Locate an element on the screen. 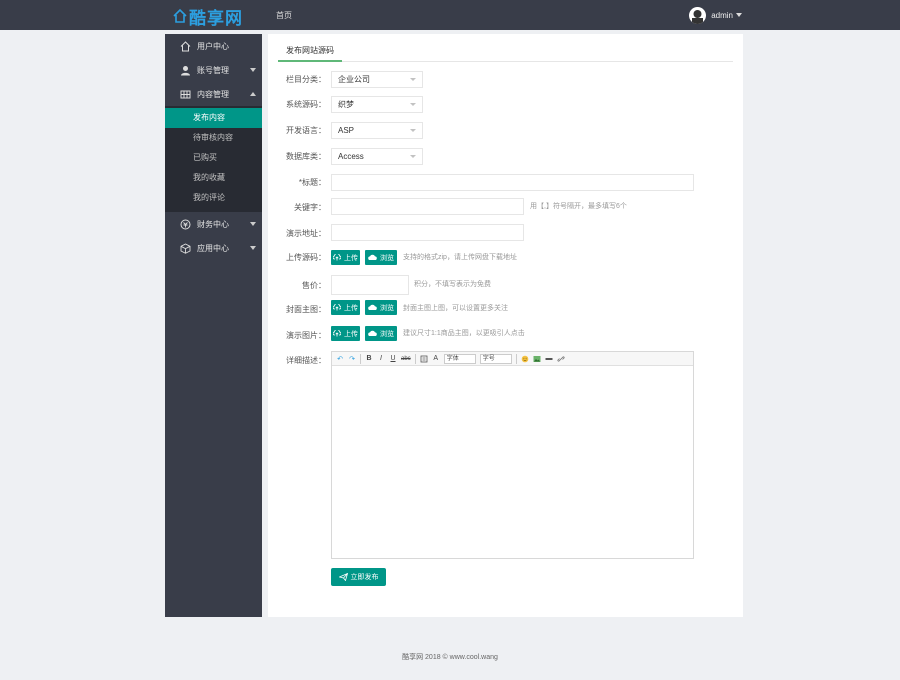 This screenshot has width=900, height=680. avatar is located at coordinates (698, 15).